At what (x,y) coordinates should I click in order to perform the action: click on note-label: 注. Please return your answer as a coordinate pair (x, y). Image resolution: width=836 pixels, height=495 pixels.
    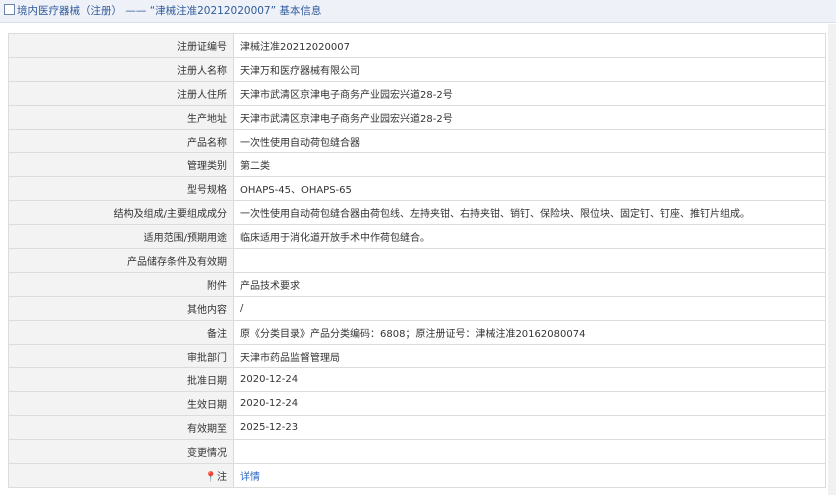
    Looking at the image, I should click on (222, 477).